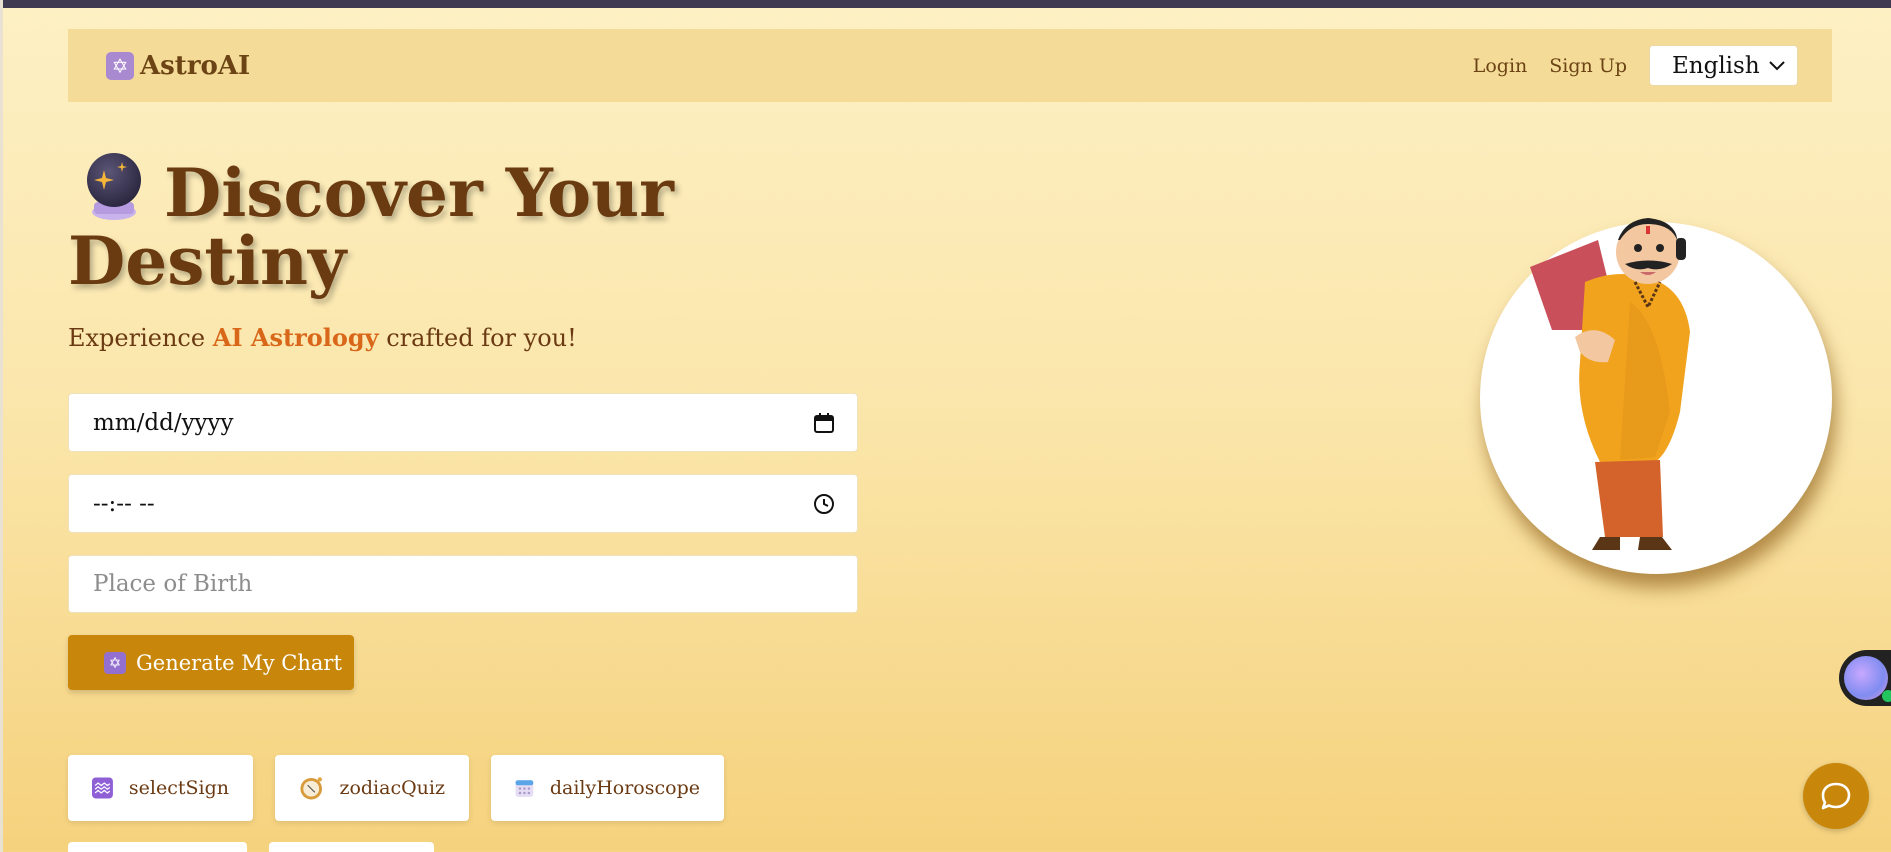  I want to click on birth-time-value: --:-- --, so click(124, 503).